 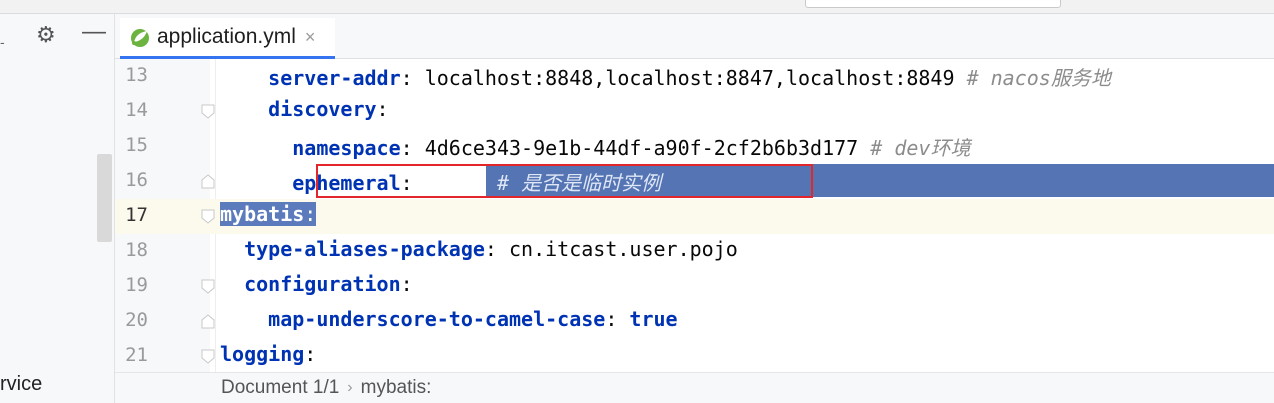 I want to click on title-bar, so click(x=637, y=7).